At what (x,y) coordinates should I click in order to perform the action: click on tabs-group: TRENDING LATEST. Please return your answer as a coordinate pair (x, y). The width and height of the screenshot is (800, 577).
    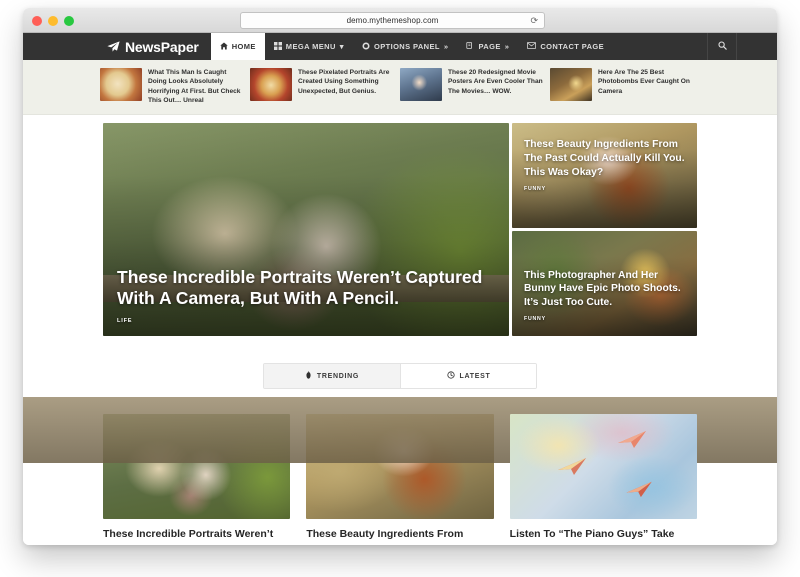
    Looking at the image, I should click on (400, 376).